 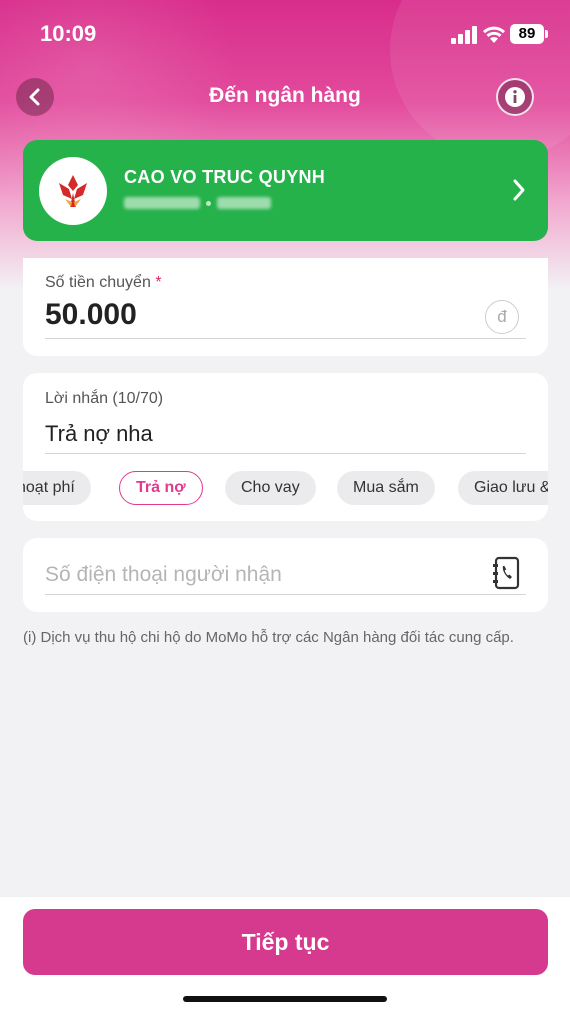 I want to click on bottom-bar: Tiếp tục, so click(x=285, y=955).